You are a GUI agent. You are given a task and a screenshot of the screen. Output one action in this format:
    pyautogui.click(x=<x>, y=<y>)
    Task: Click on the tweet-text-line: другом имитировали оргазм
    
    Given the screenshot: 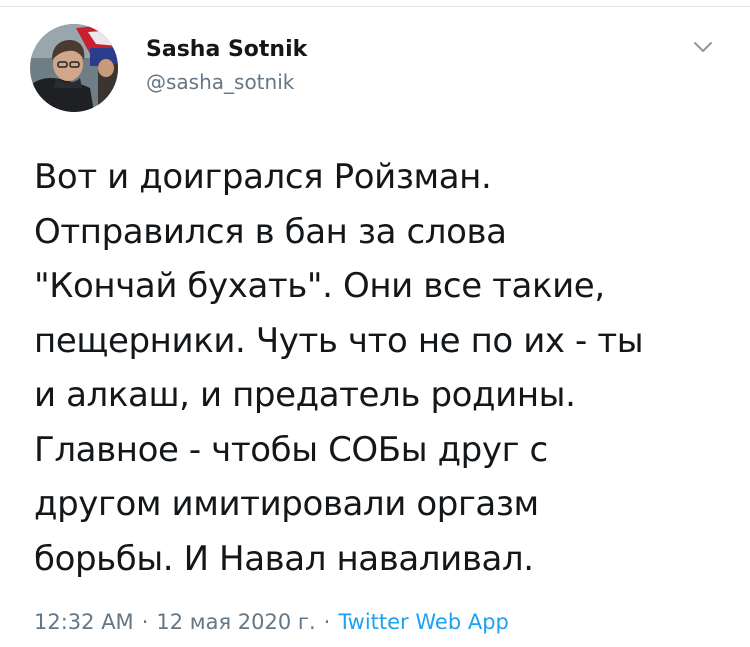 What is the action you would take?
    pyautogui.click(x=286, y=504)
    